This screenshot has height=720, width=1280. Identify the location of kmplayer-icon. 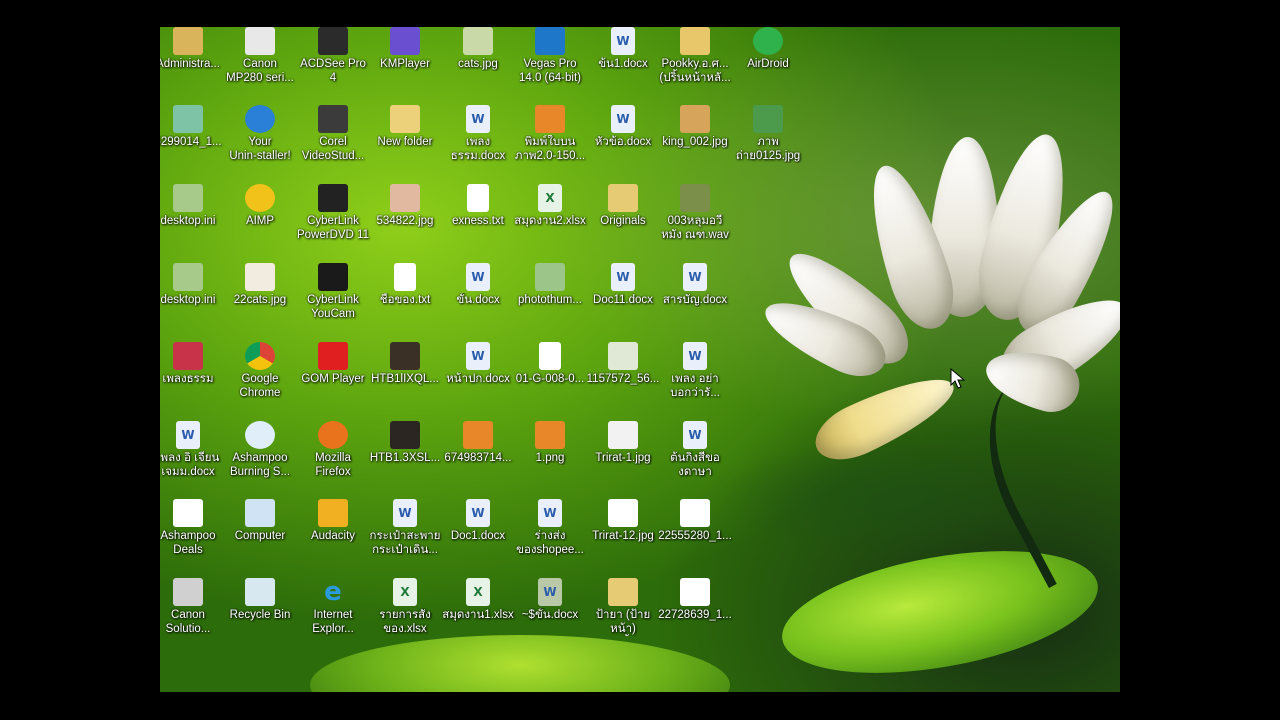
(405, 41).